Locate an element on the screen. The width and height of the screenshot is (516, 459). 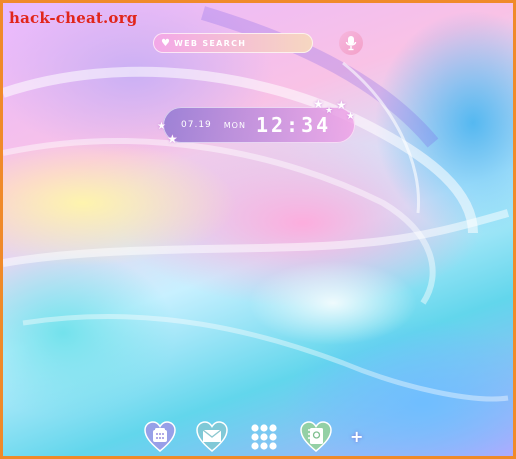
heart-icon: ♥ is located at coordinates (165, 43).